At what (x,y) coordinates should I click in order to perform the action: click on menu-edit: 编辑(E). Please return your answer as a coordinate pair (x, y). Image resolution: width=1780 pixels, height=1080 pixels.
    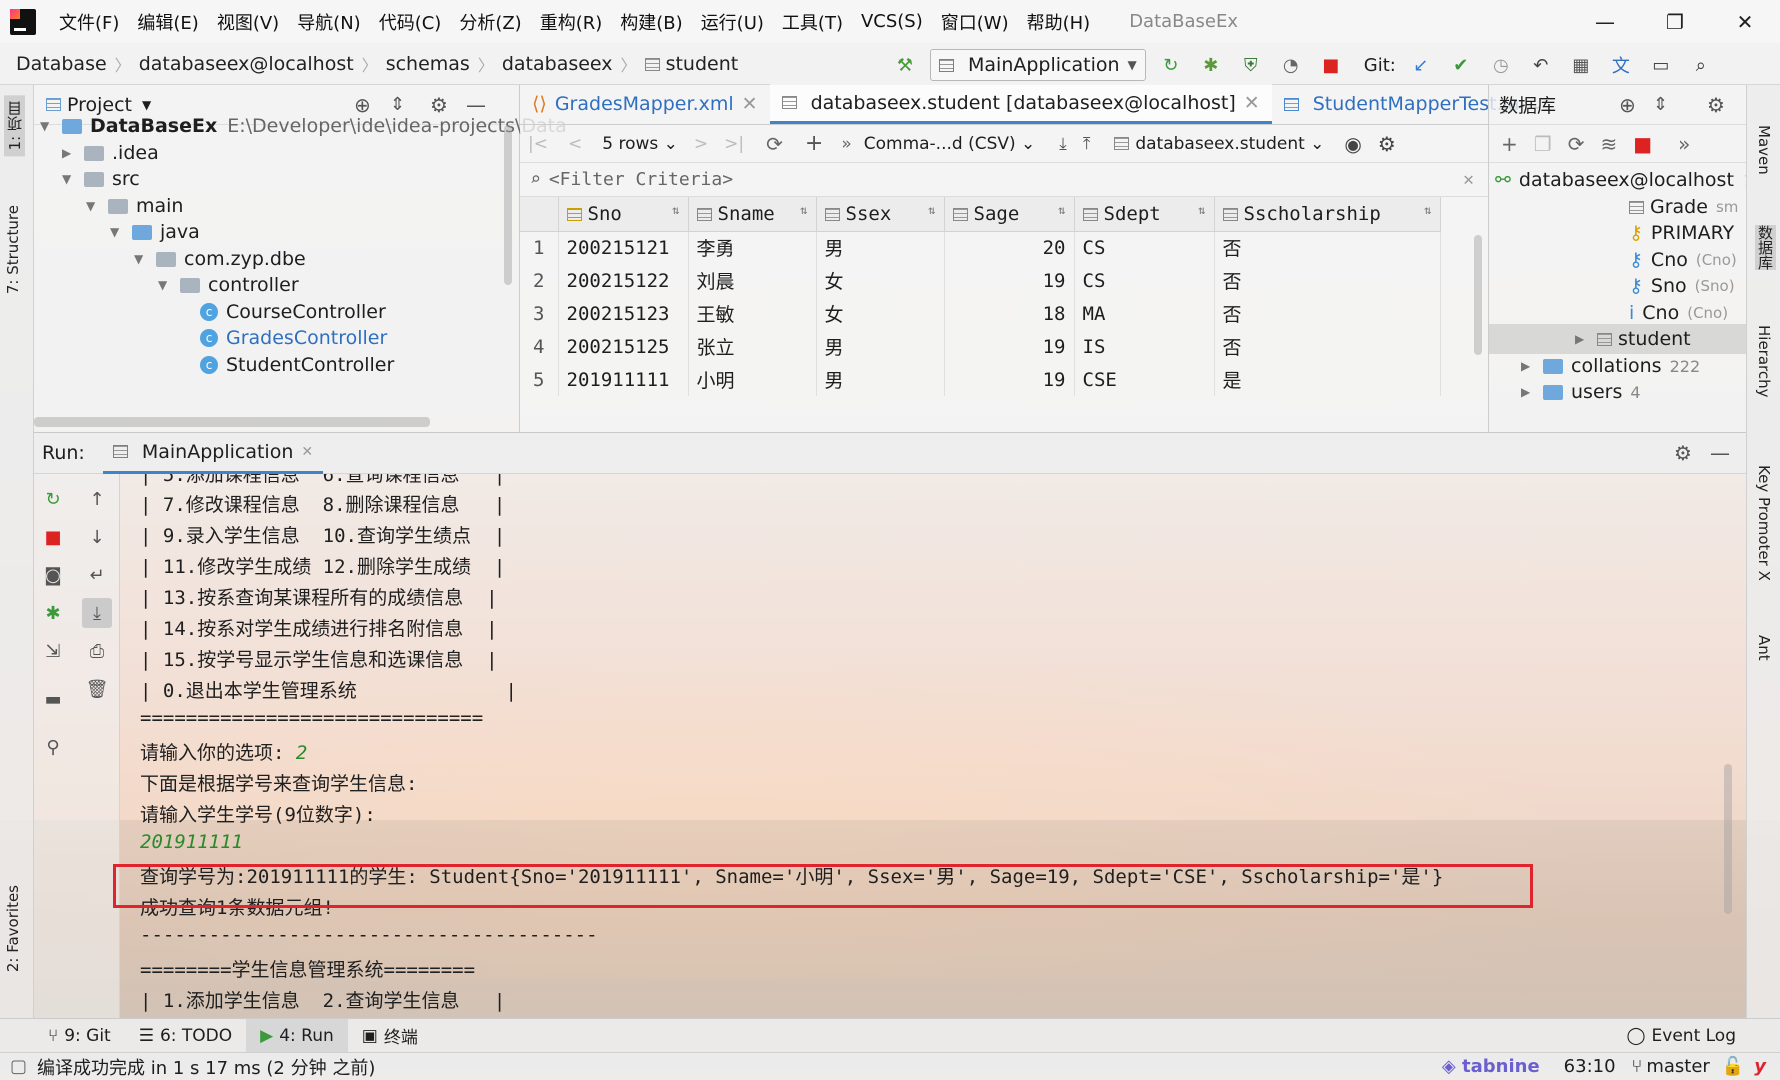
    Looking at the image, I should click on (167, 22).